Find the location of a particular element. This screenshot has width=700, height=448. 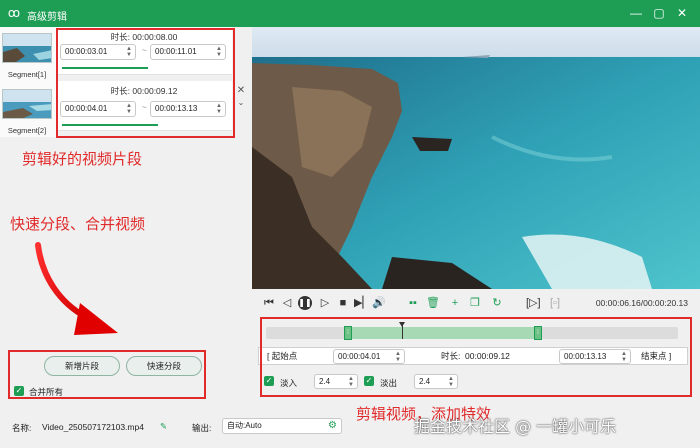

mark-in-icon: [▷] is located at coordinates (533, 303).